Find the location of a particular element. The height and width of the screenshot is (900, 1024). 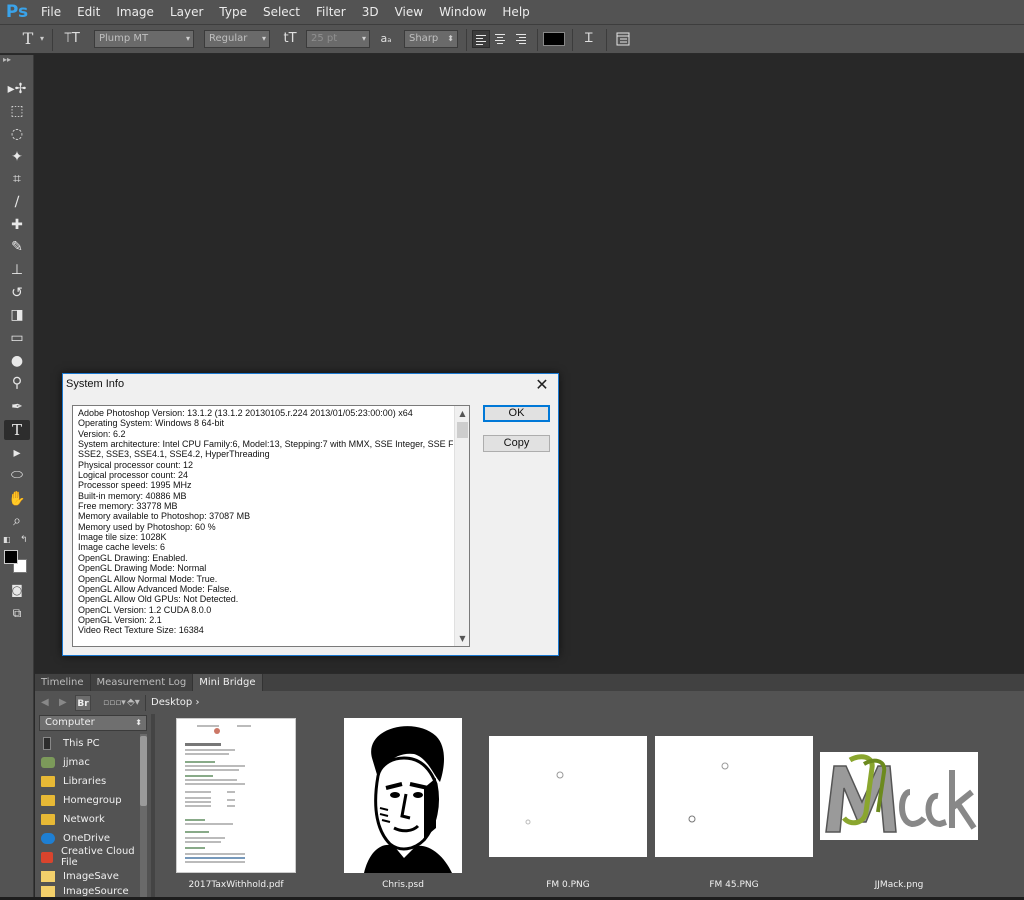

nav-item-libraries: Libraries is located at coordinates (91, 781).